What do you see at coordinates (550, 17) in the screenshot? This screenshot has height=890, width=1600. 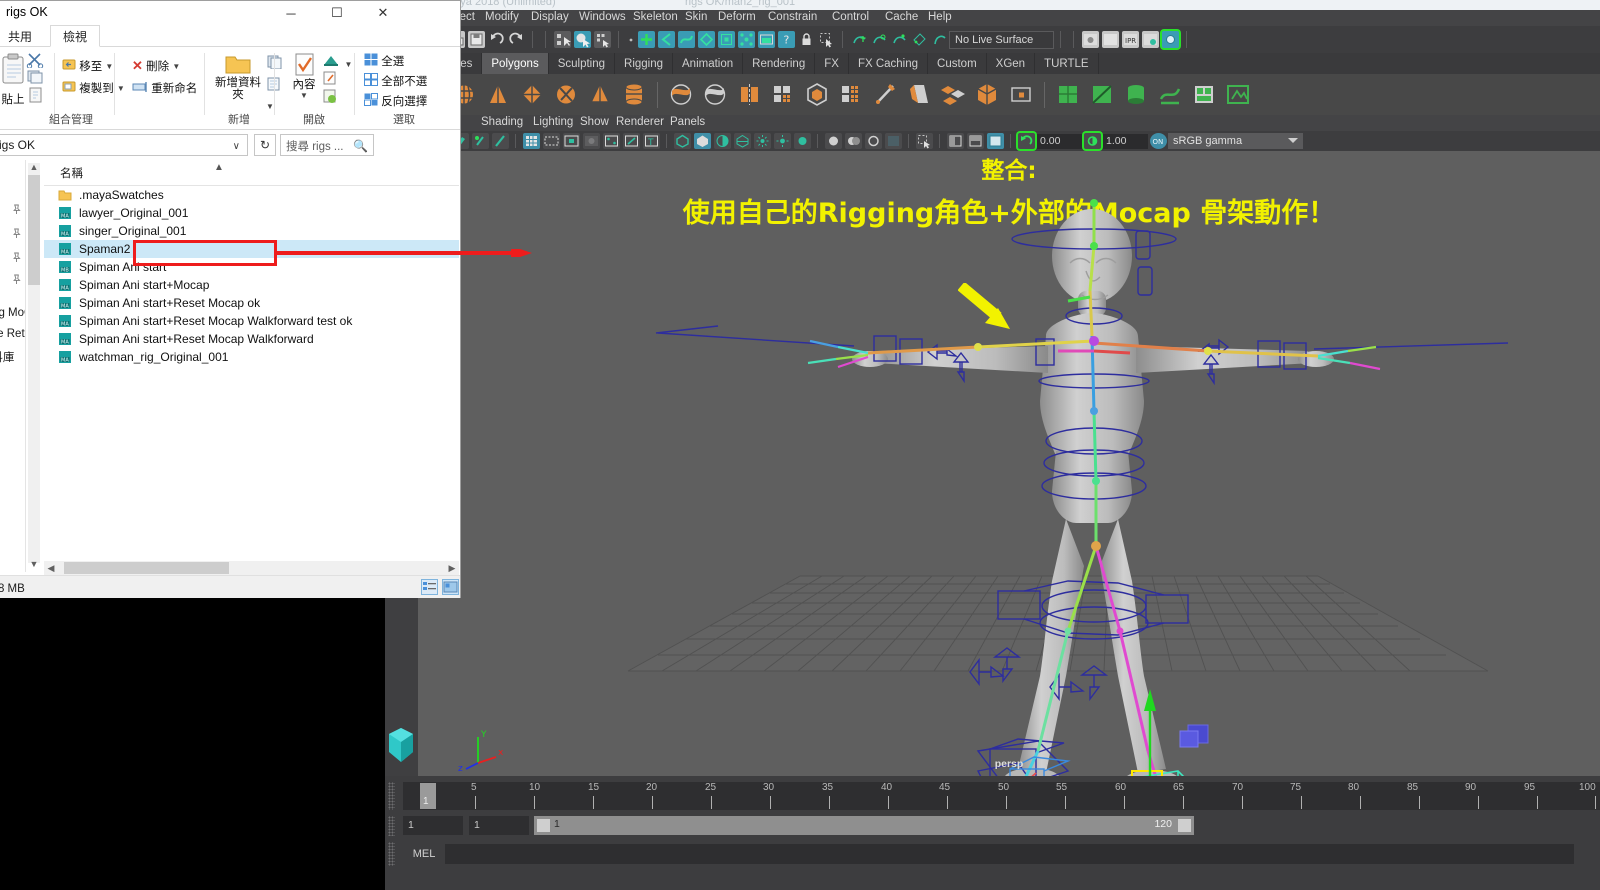 I see `menu-display: Display` at bounding box center [550, 17].